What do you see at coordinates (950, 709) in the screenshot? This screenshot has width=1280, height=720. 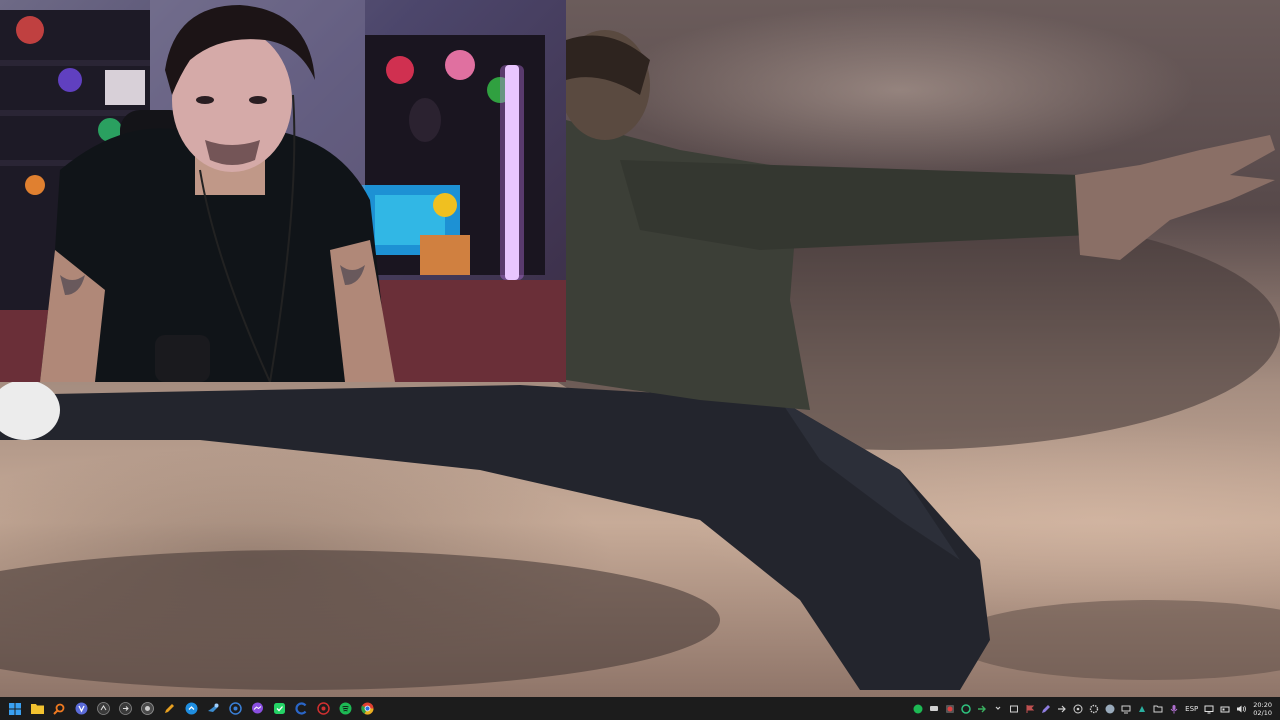 I see `tray-record-icon` at bounding box center [950, 709].